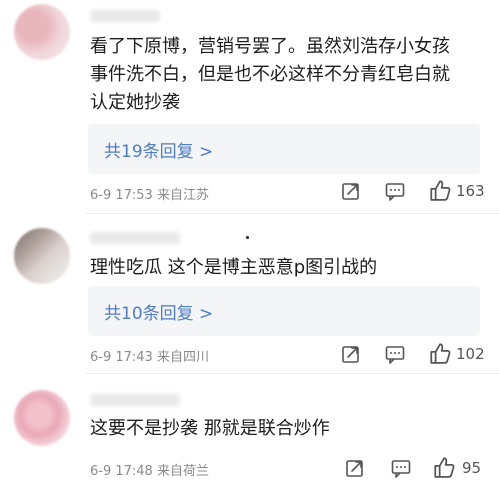 This screenshot has height=484, width=499. Describe the element at coordinates (470, 191) in the screenshot. I see `like-count: 163` at that location.